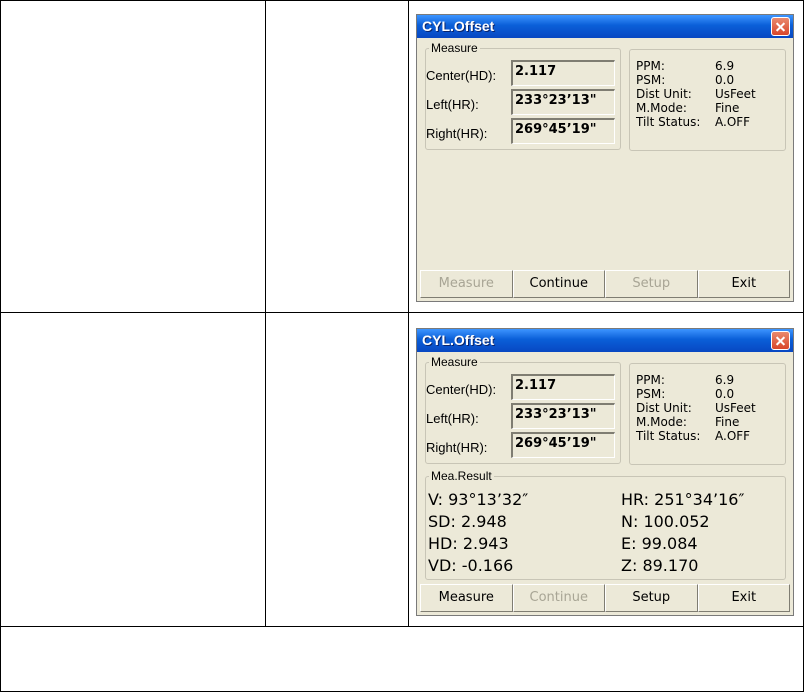 This screenshot has width=804, height=692. I want to click on result-e: E: 99.084, so click(659, 543).